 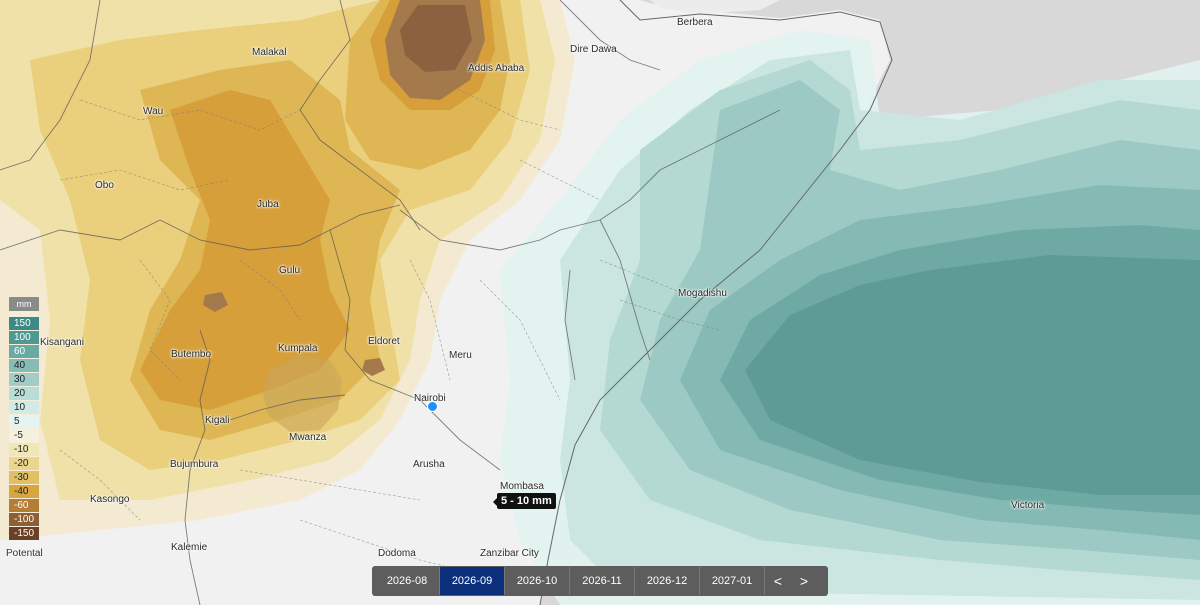 What do you see at coordinates (290, 270) in the screenshot?
I see `place-gulu: Gulu` at bounding box center [290, 270].